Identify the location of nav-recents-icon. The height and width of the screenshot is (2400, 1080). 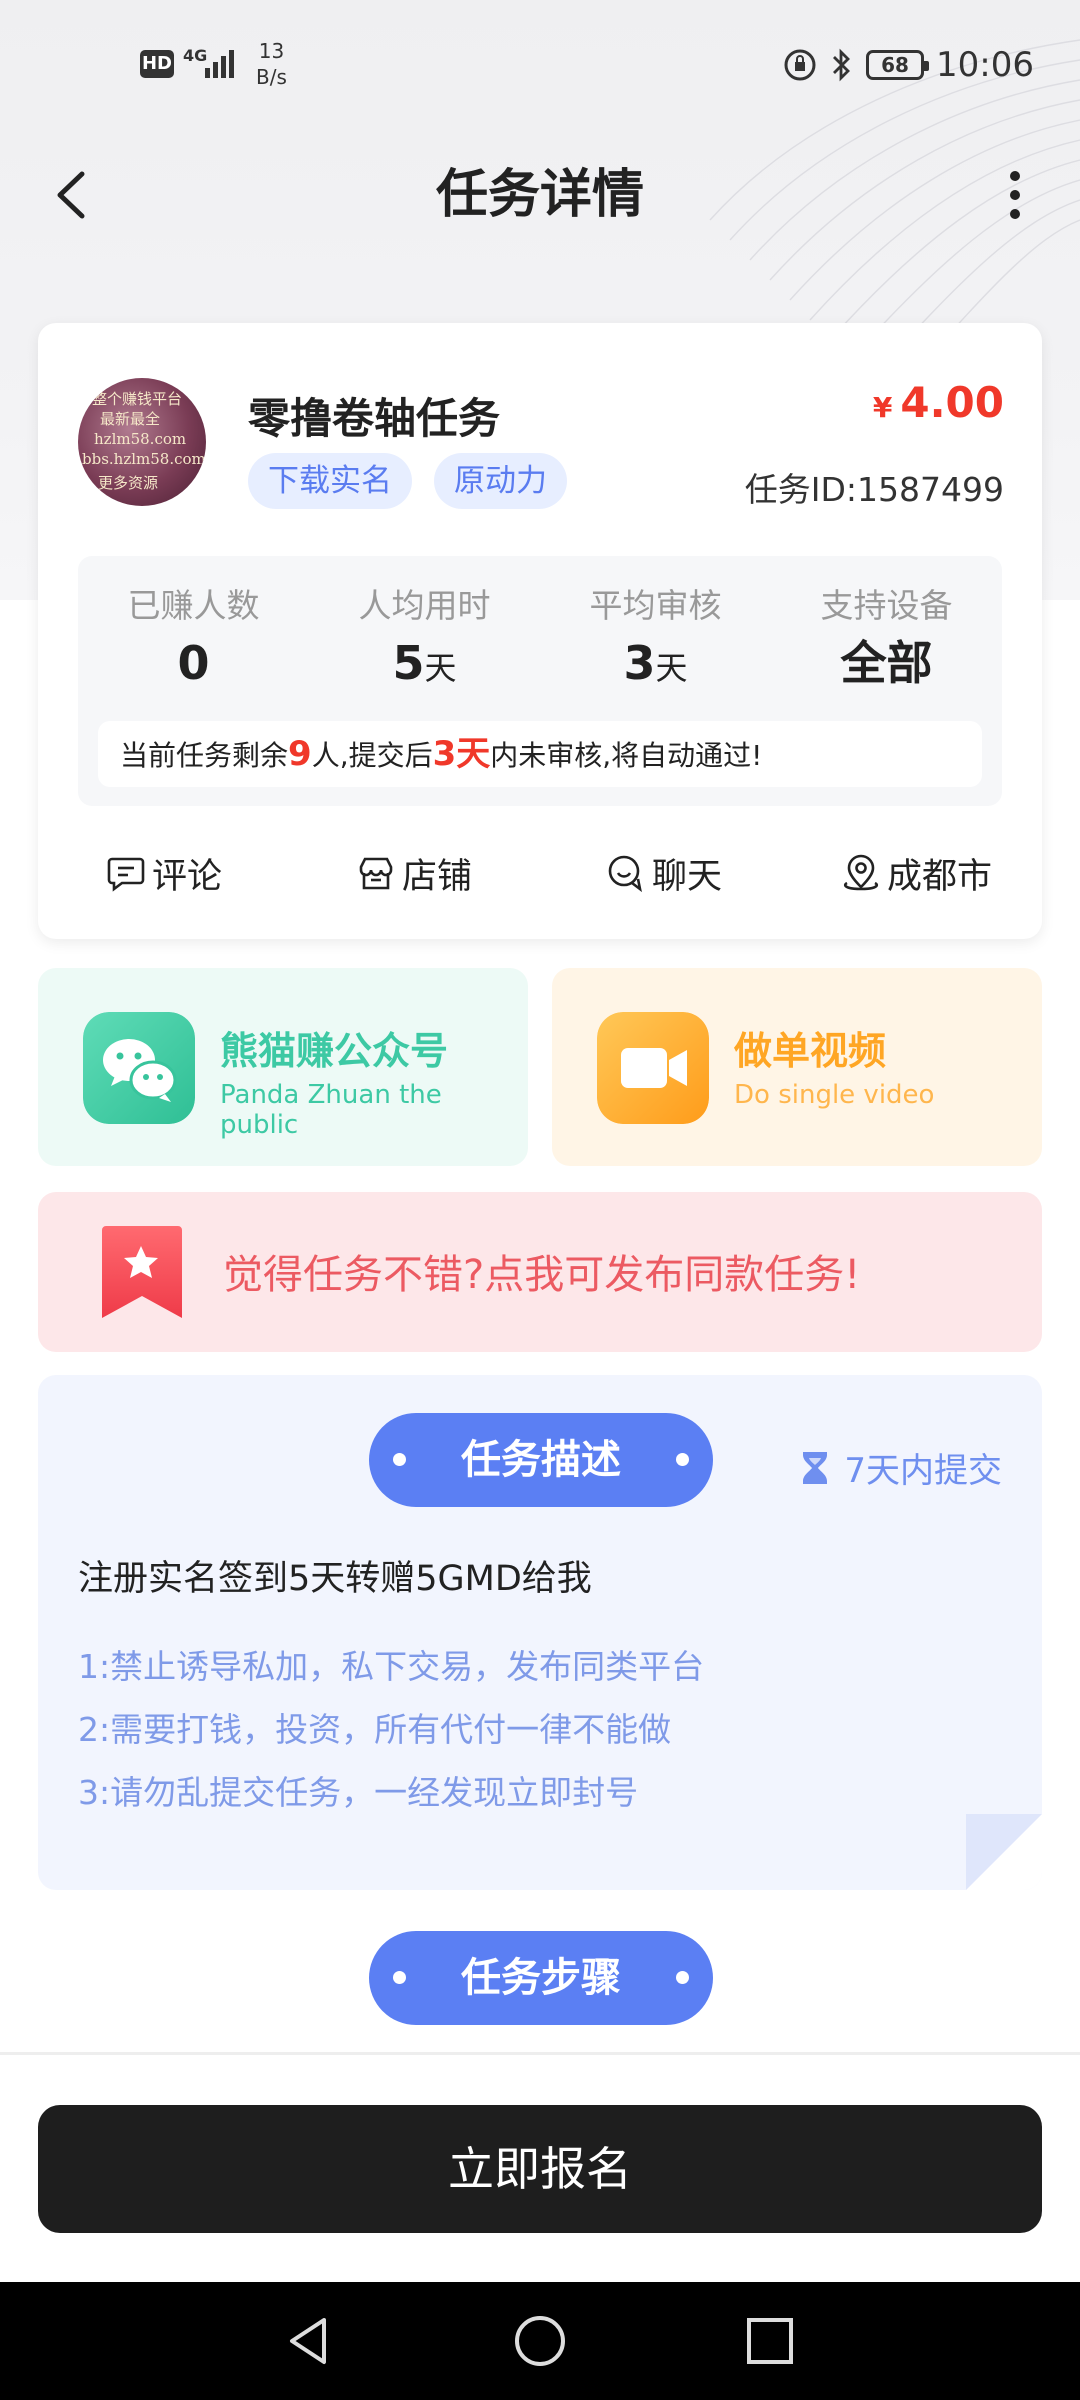
(770, 2341).